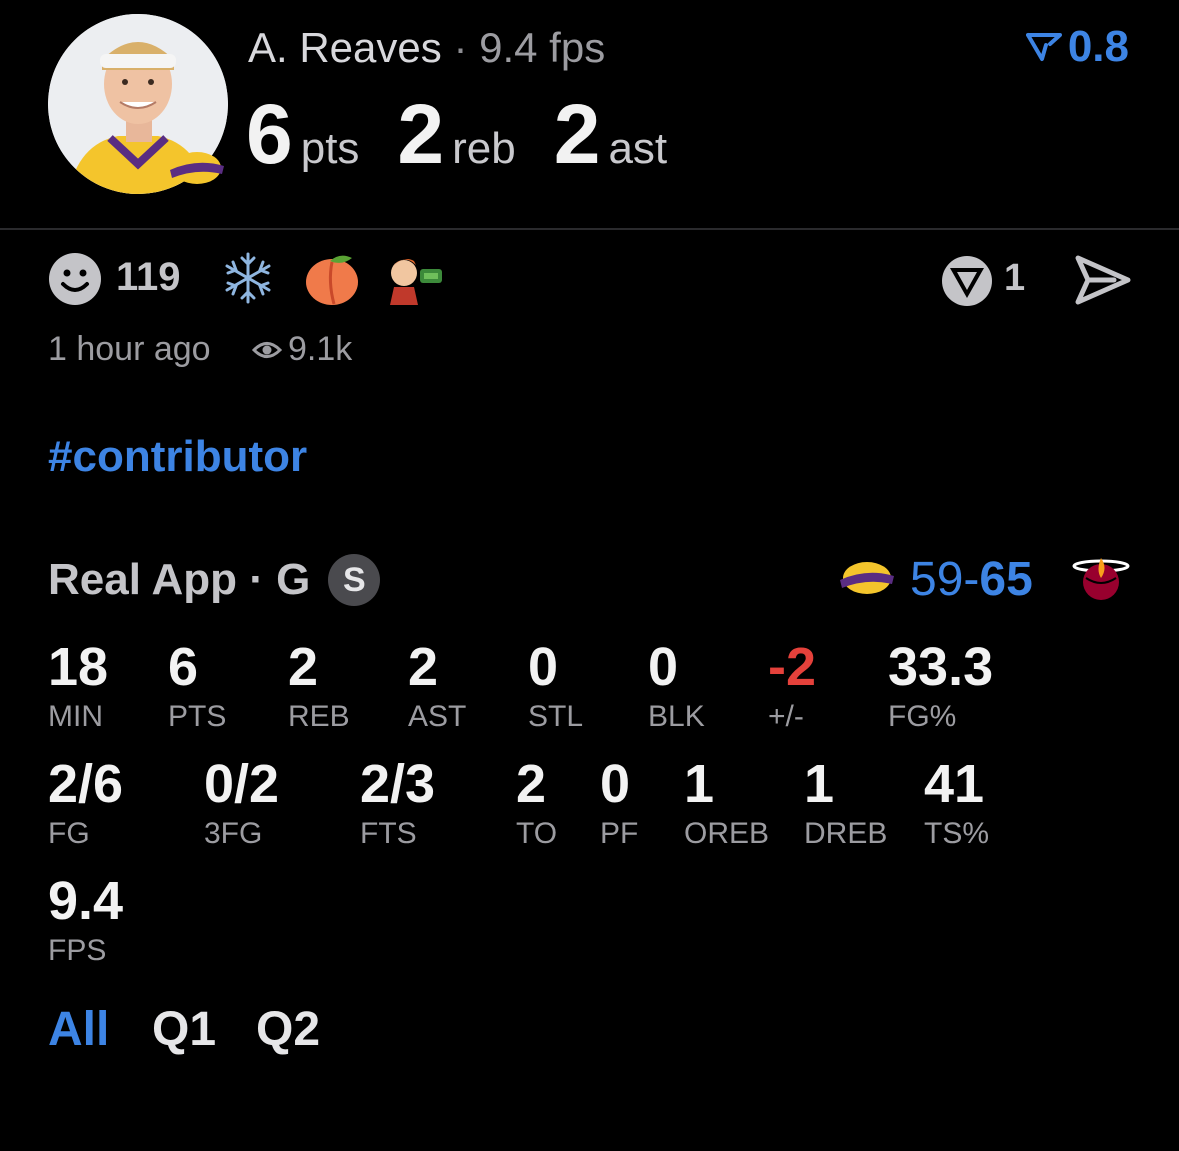 This screenshot has height=1151, width=1179. I want to click on stat-label: OREB, so click(727, 833).